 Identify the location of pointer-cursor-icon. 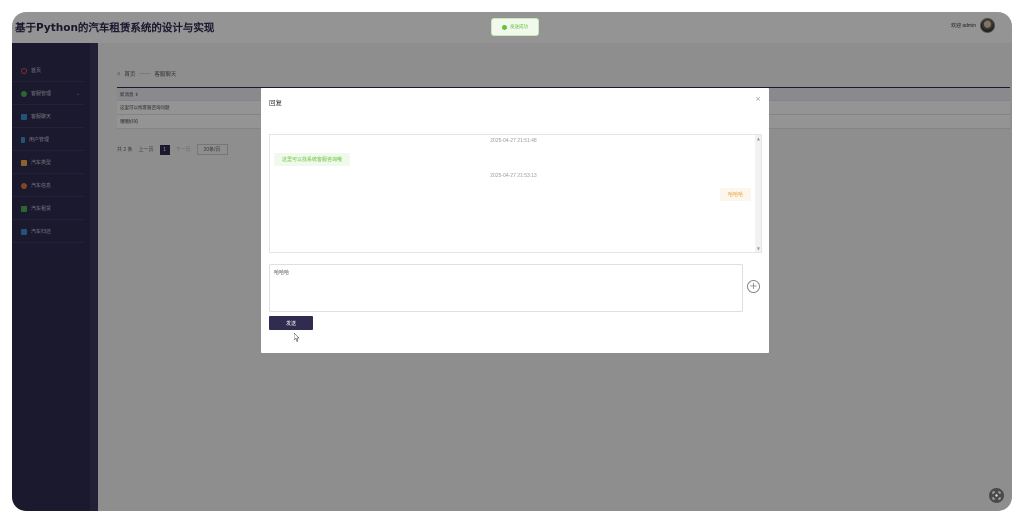
(297, 337).